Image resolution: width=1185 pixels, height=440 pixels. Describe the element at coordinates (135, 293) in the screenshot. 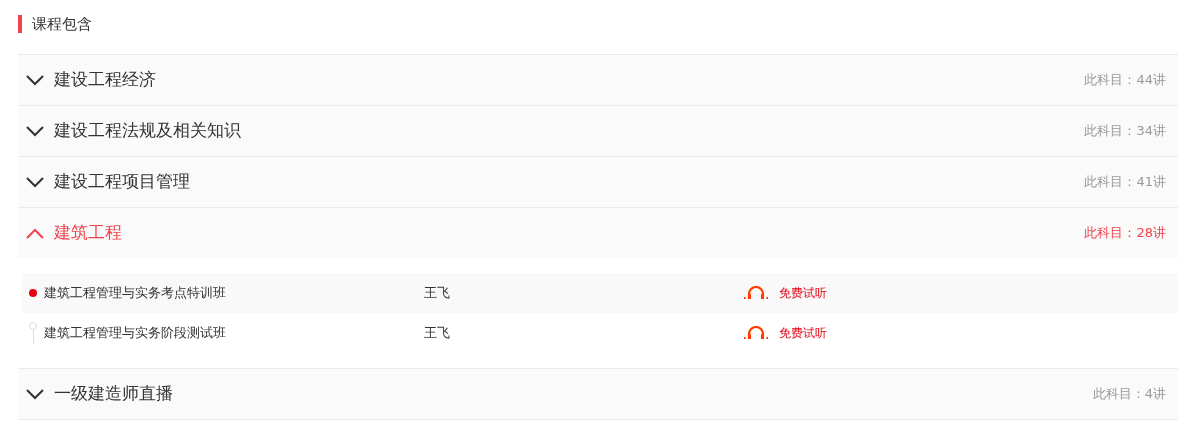

I see `lesson-title: 建筑工程管理与实务考点特训班` at that location.